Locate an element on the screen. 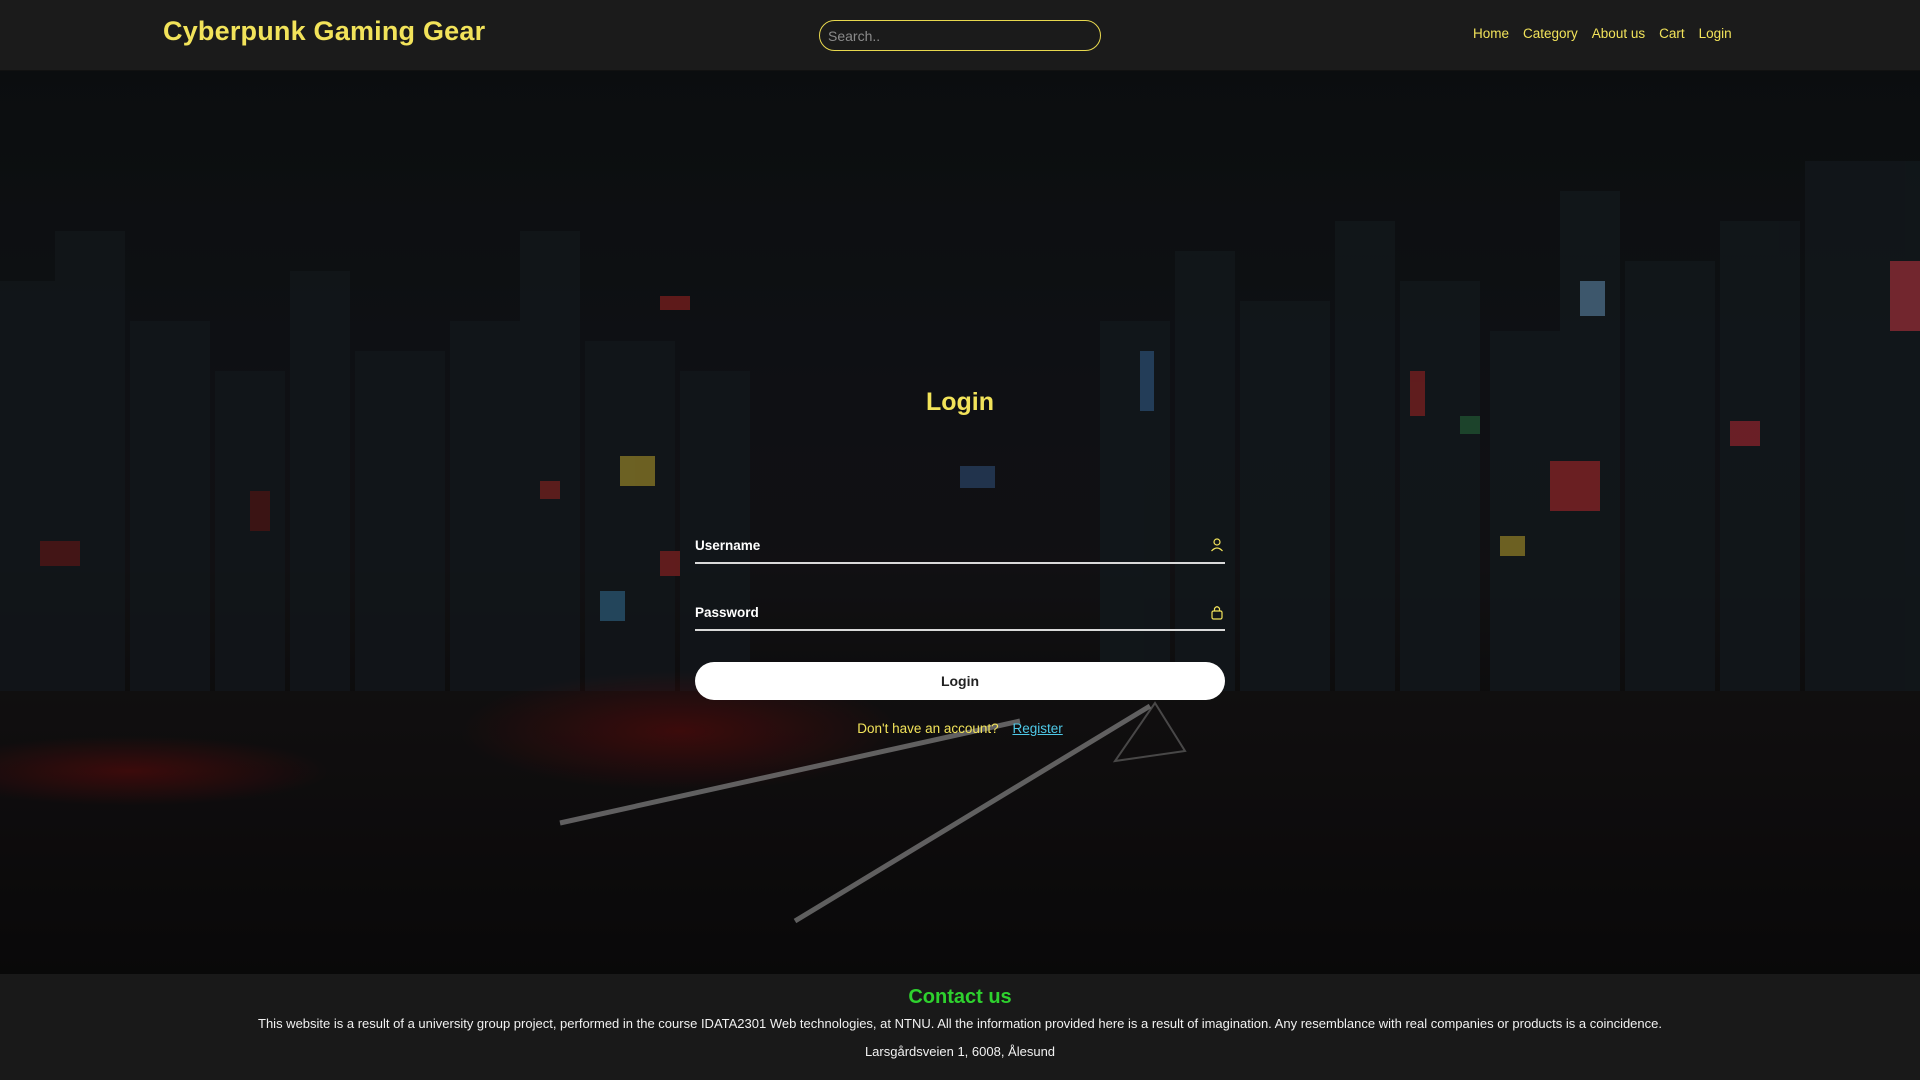 This screenshot has height=1080, width=1920. register-prompt: Don't have an account? is located at coordinates (928, 728).